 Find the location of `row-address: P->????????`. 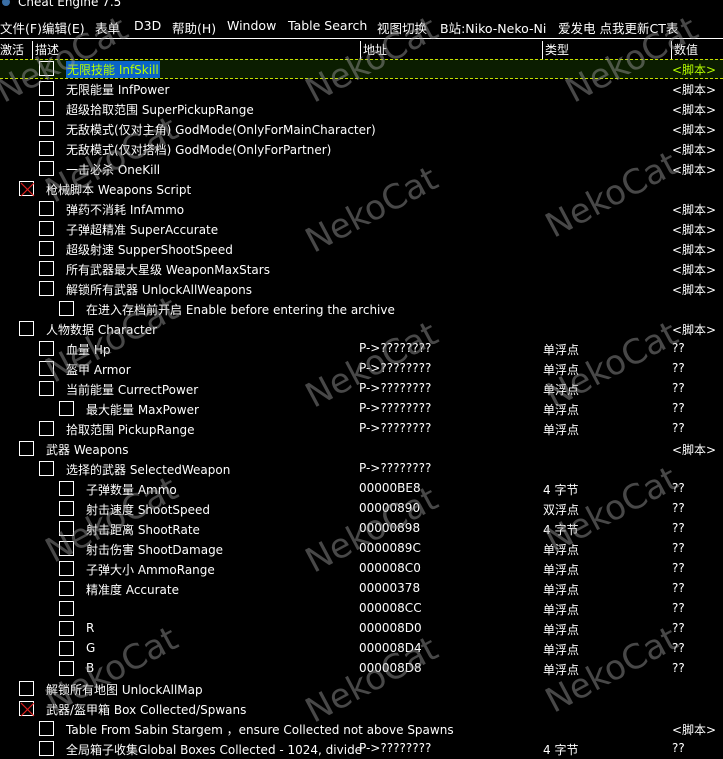

row-address: P->???????? is located at coordinates (395, 748).